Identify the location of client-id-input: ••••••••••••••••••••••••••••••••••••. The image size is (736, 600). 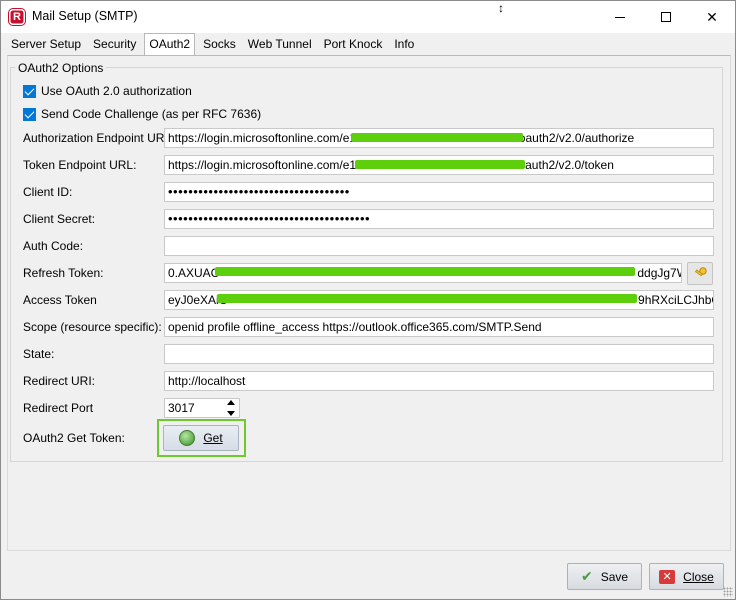
(439, 192).